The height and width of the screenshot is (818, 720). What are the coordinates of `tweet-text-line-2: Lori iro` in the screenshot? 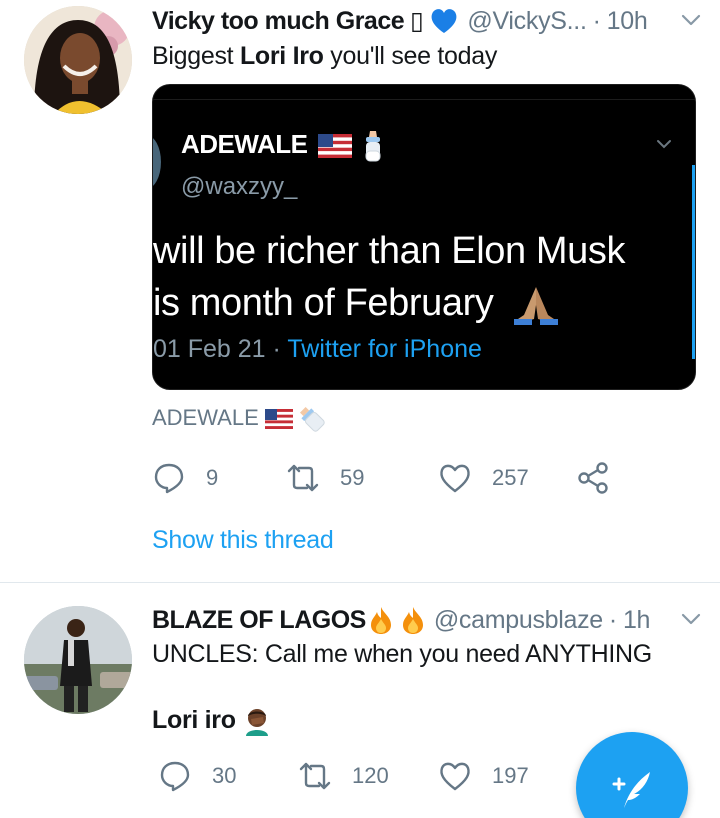 It's located at (212, 721).